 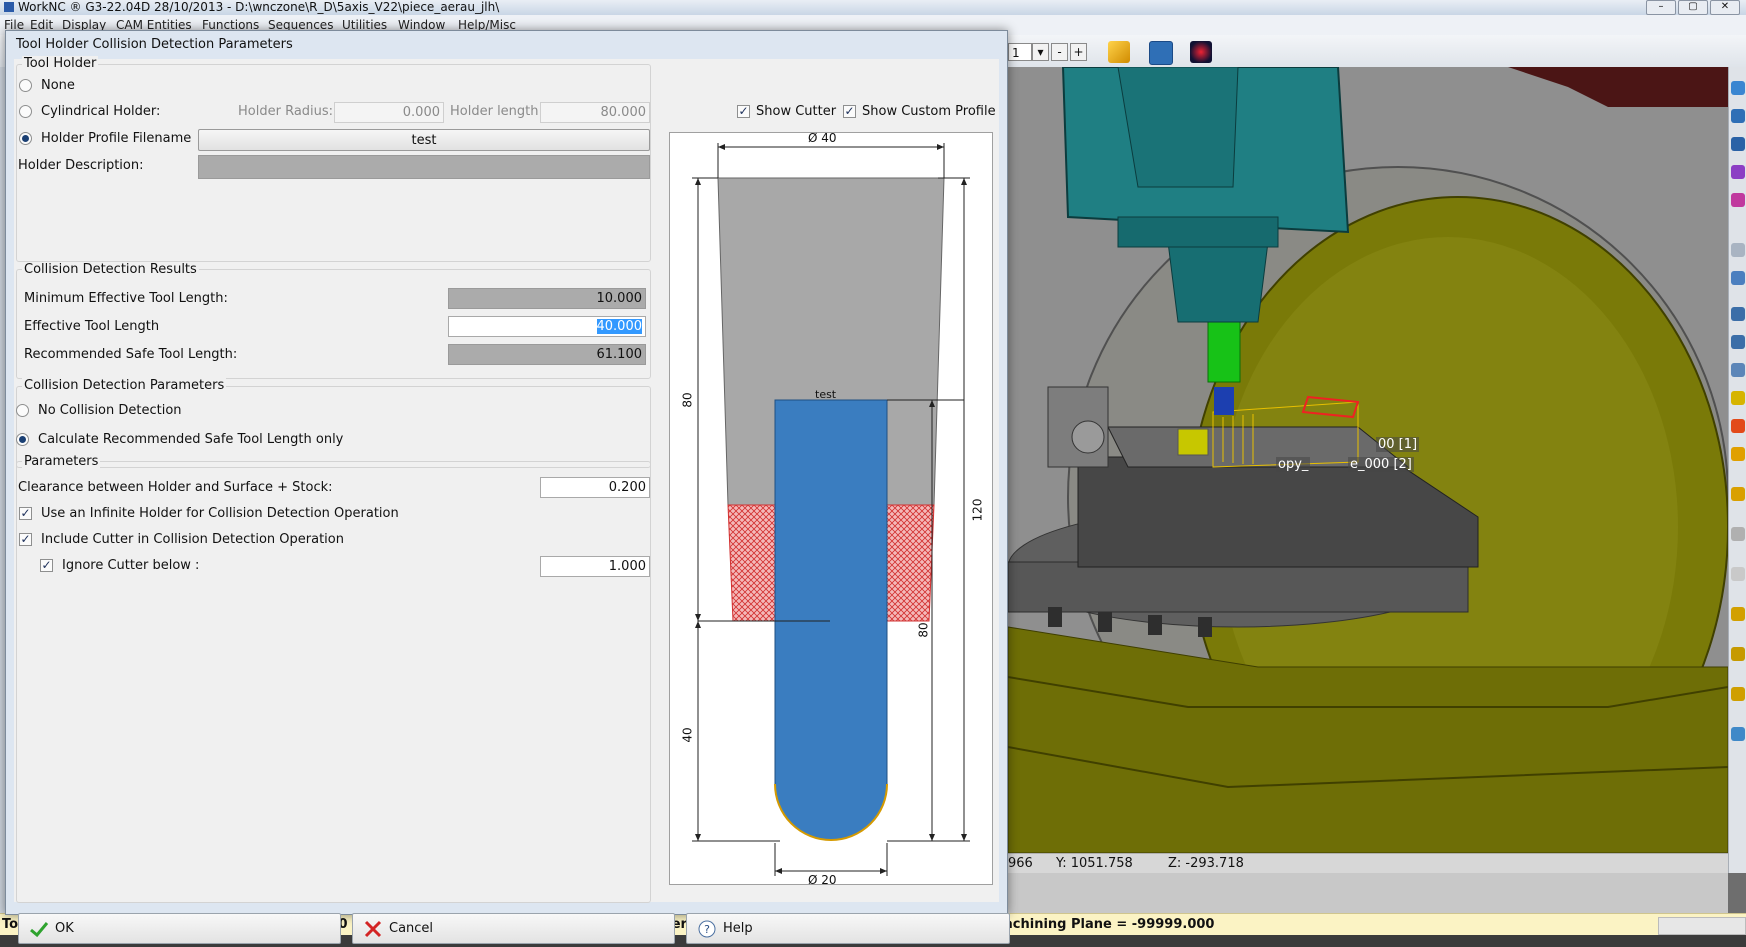 I want to click on settings-icon, so click(x=1738, y=734).